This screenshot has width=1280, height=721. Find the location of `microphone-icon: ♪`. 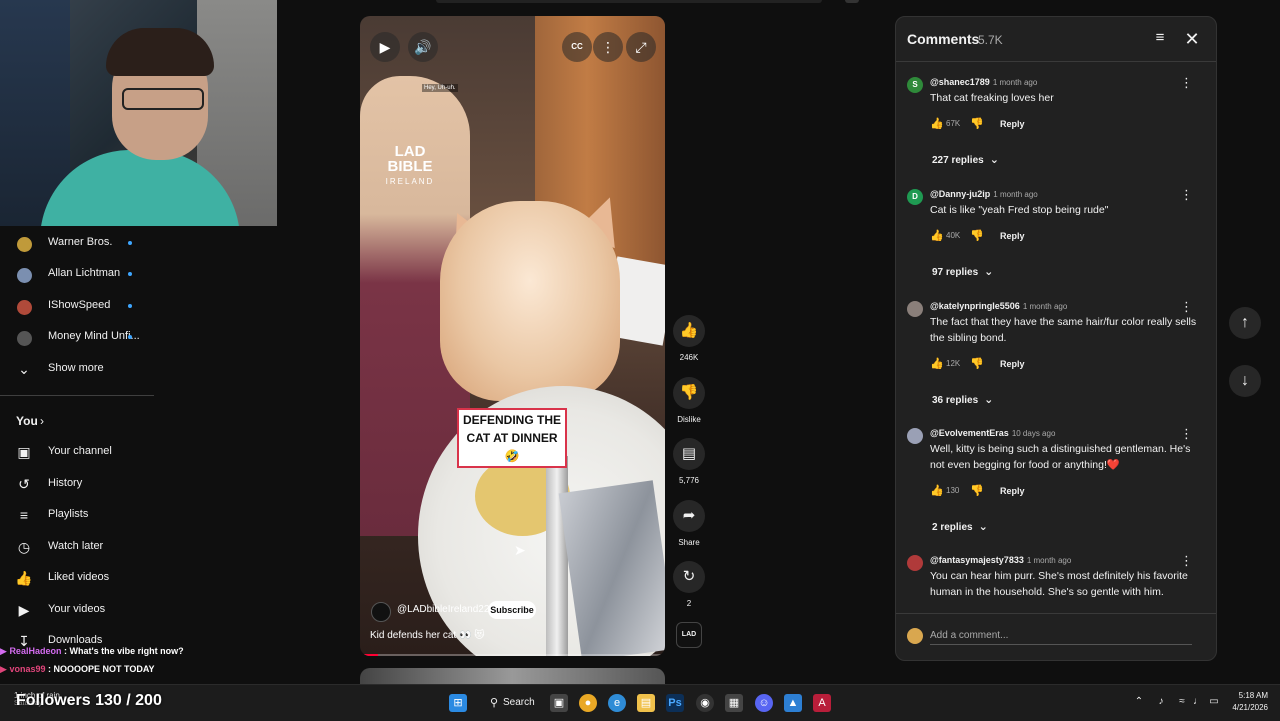

microphone-icon: ♪ is located at coordinates (1161, 702).